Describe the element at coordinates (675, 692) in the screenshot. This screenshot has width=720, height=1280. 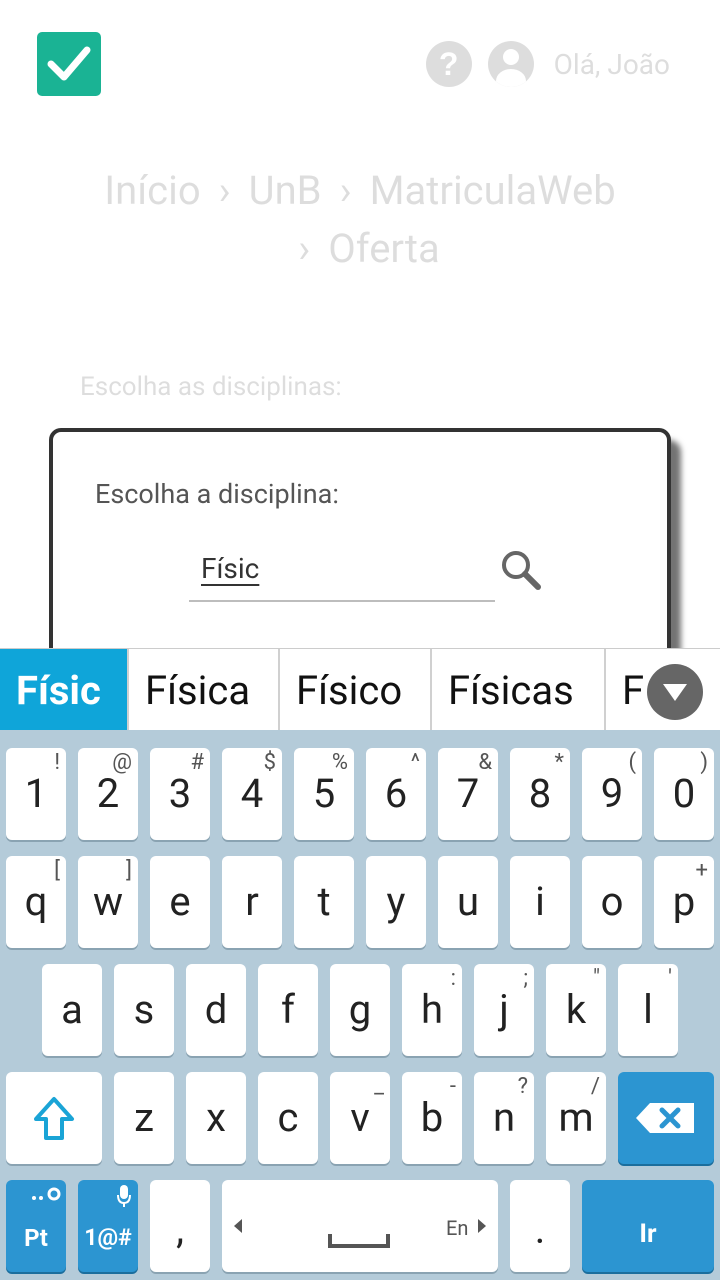
I see `collapse-suggestions-button` at that location.